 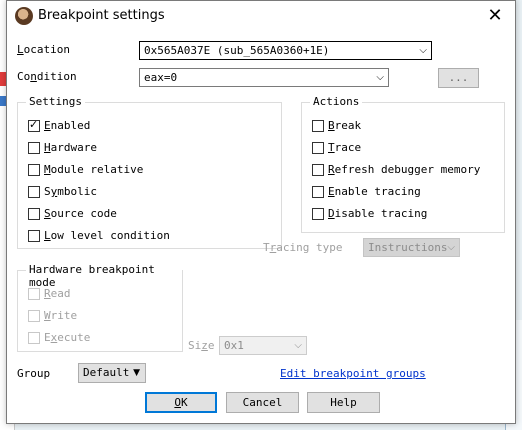 What do you see at coordinates (34, 316) in the screenshot?
I see `write-checkbox` at bounding box center [34, 316].